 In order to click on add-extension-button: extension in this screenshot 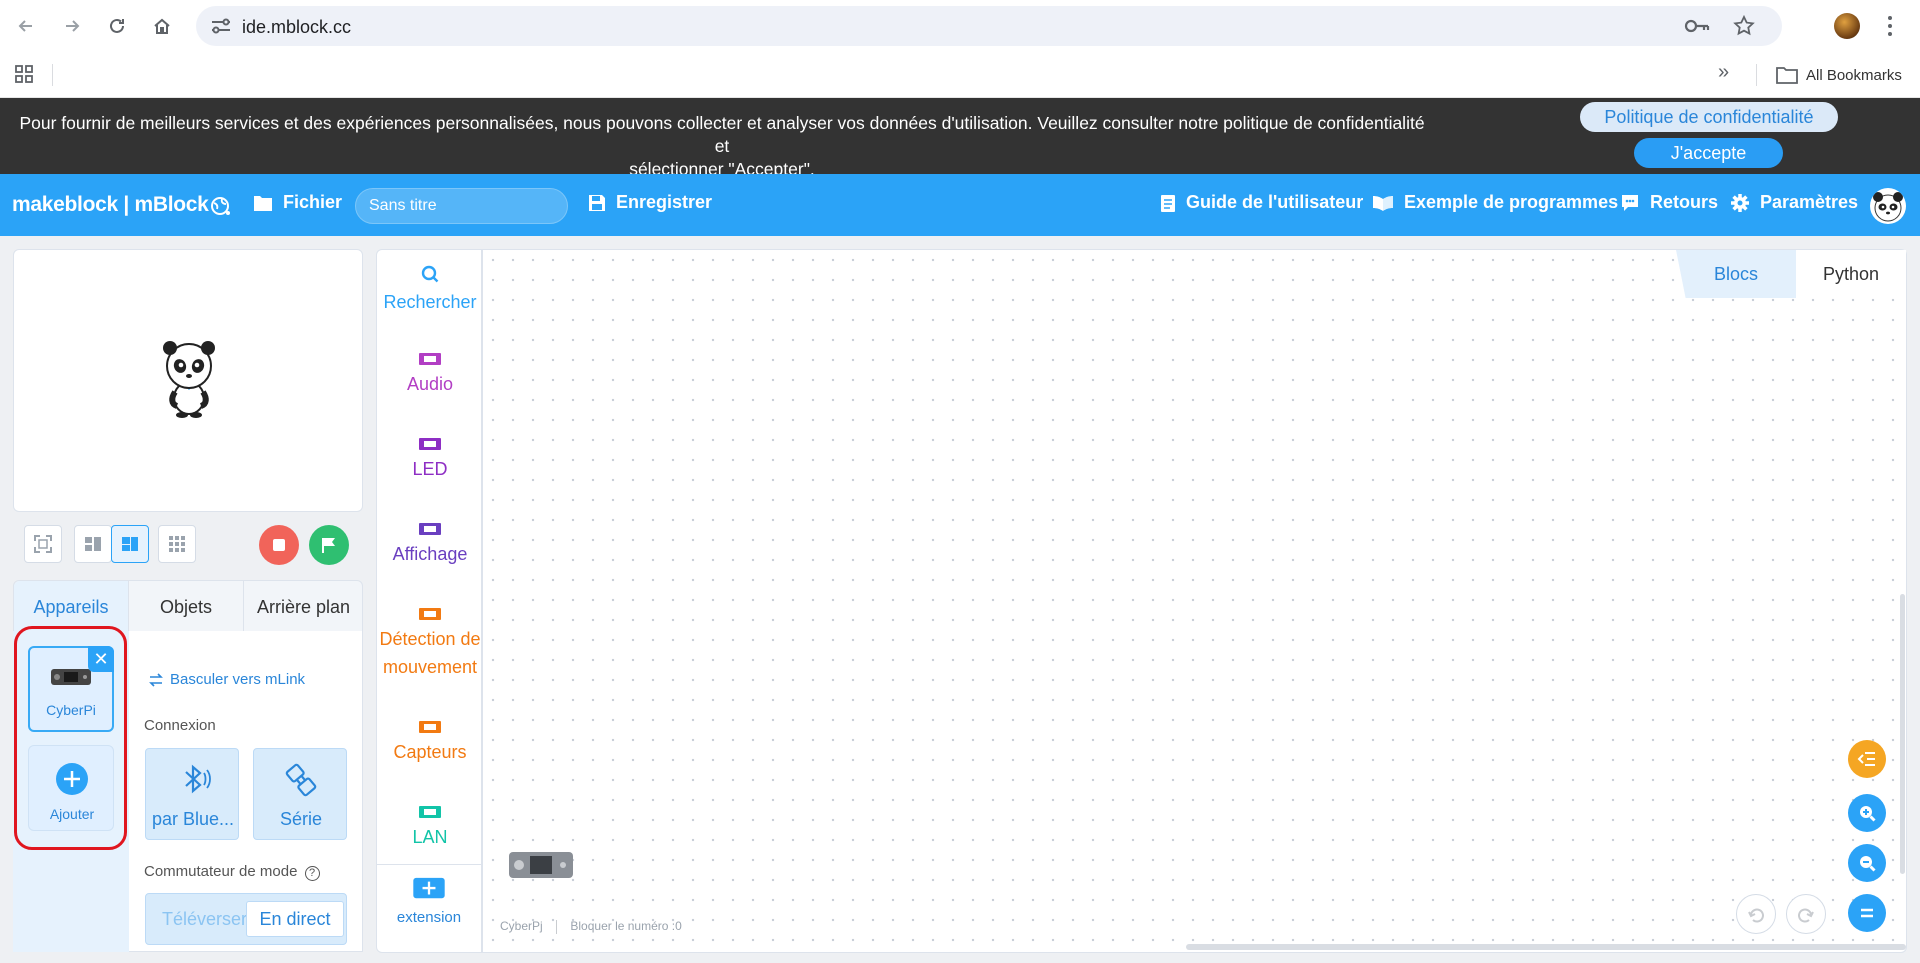, I will do `click(429, 904)`.